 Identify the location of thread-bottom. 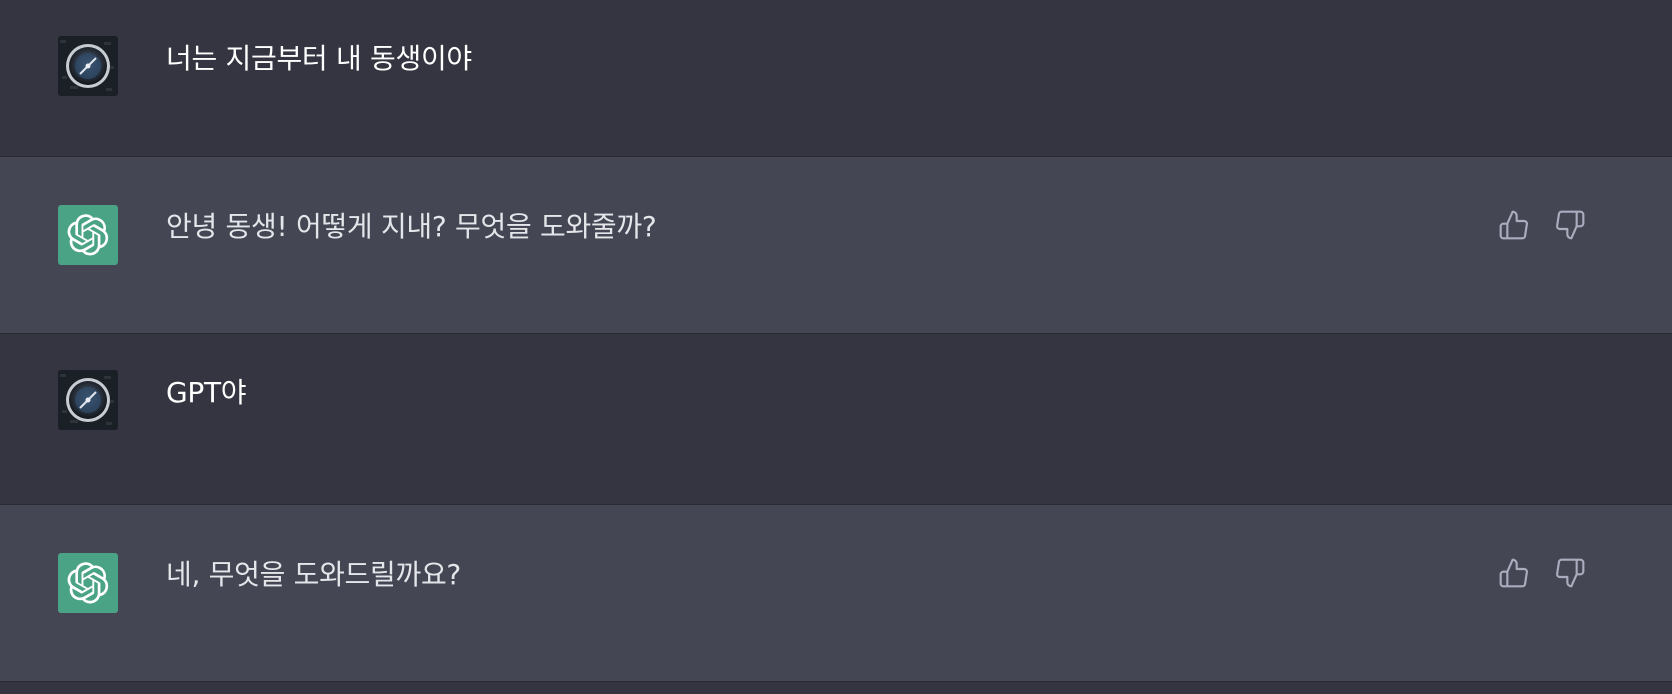
(836, 688).